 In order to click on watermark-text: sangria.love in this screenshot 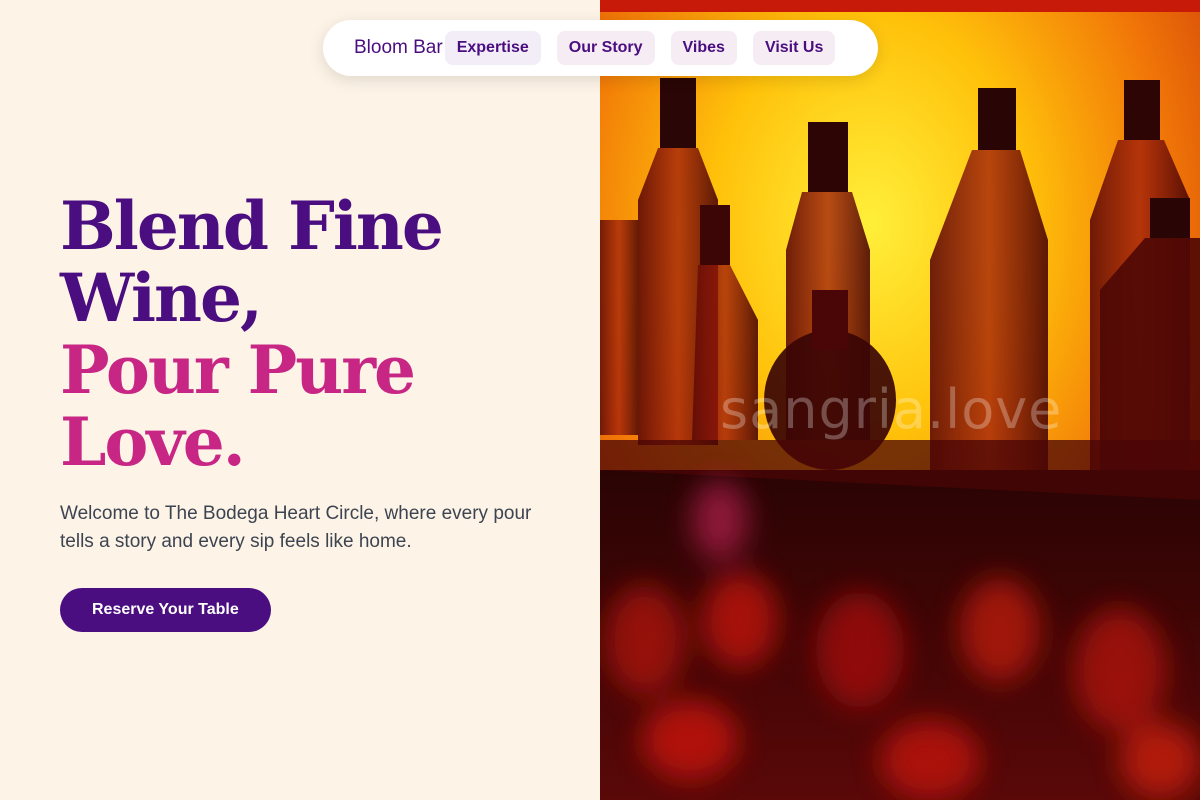, I will do `click(891, 409)`.